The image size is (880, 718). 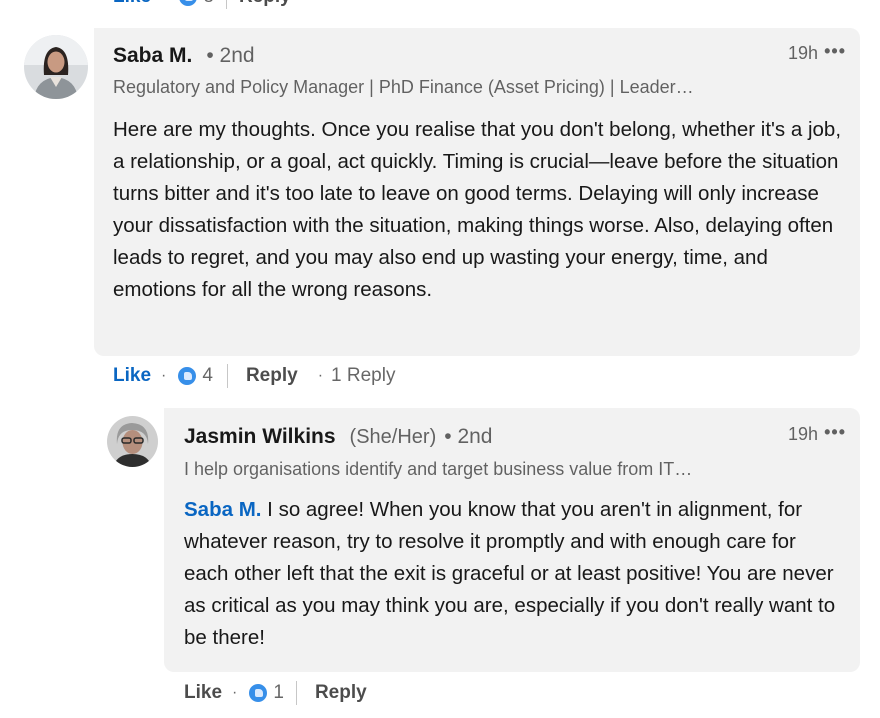 What do you see at coordinates (363, 376) in the screenshot?
I see `replies-count-link: 1 Reply` at bounding box center [363, 376].